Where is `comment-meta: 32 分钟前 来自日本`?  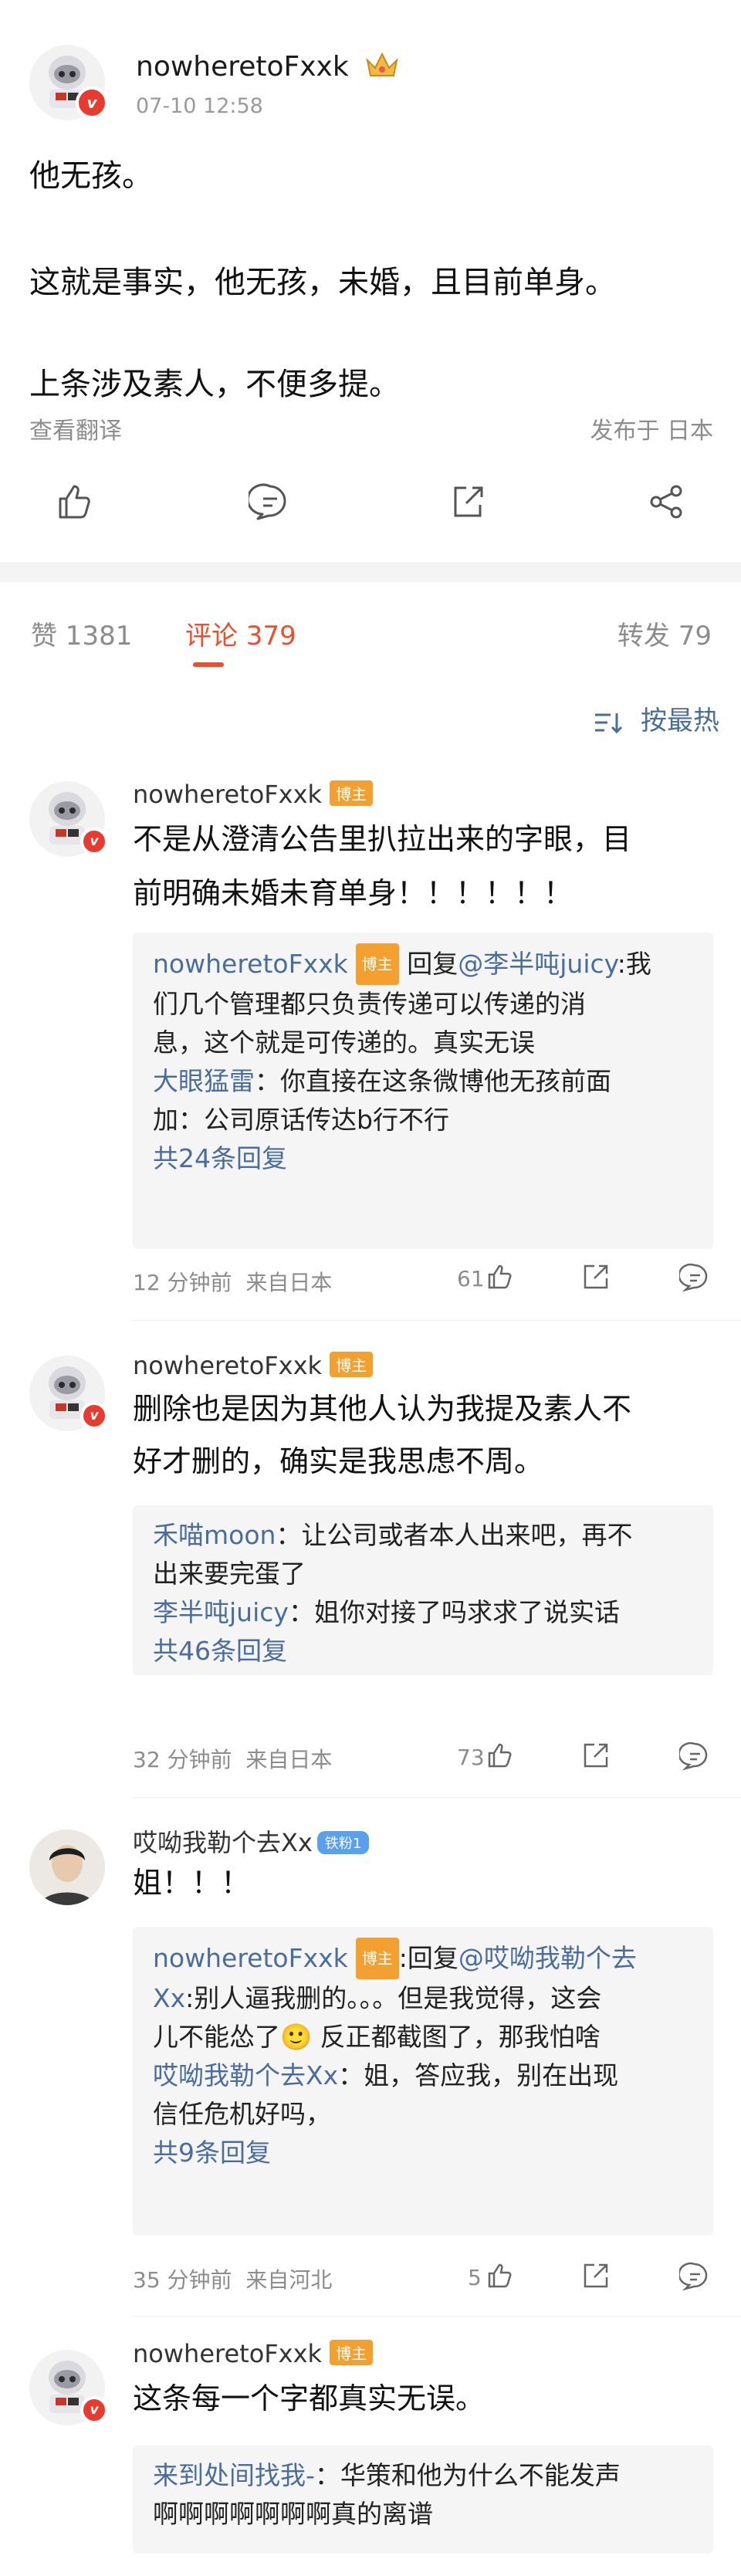
comment-meta: 32 分钟前 来自日本 is located at coordinates (232, 1759).